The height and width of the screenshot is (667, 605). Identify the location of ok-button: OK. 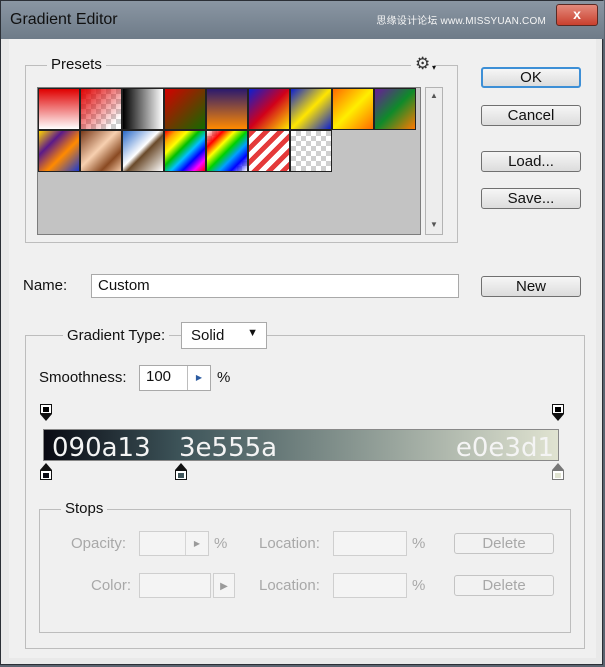
(531, 77).